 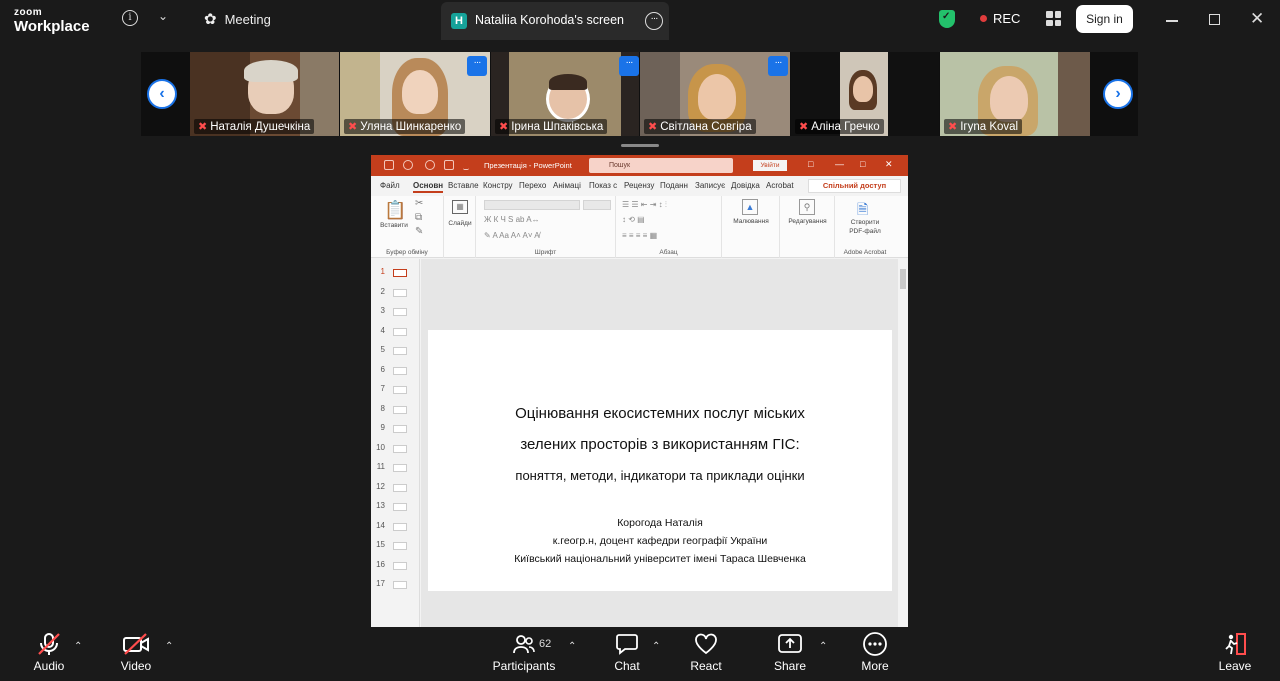 I want to click on participants-count: 62, so click(x=545, y=644).